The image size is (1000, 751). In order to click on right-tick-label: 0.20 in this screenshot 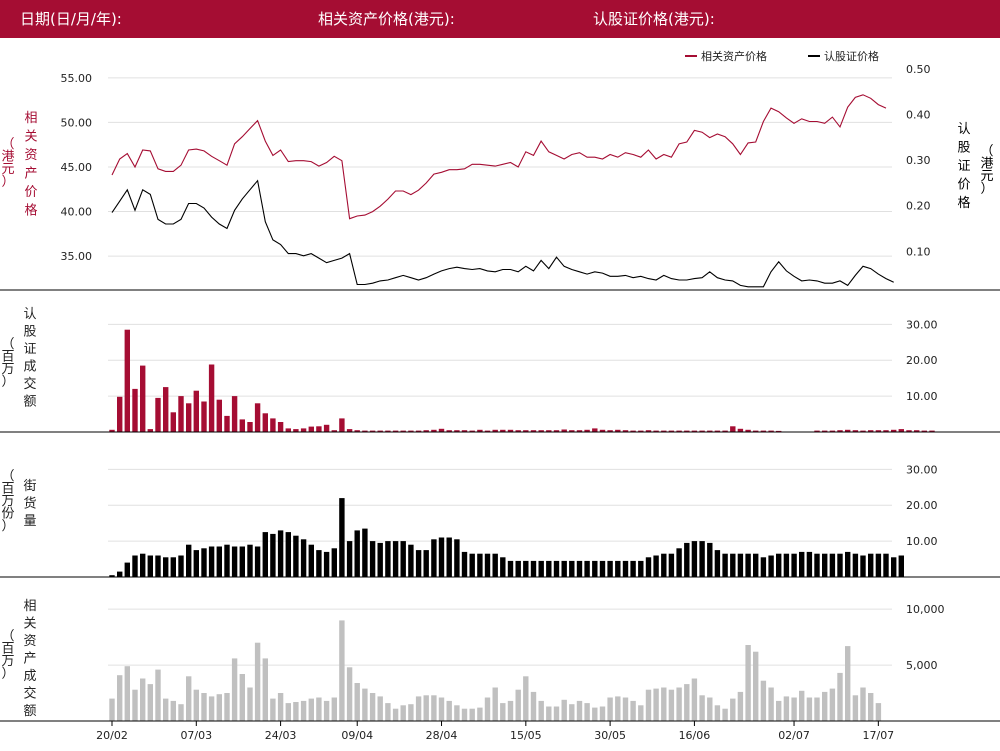, I will do `click(918, 206)`.